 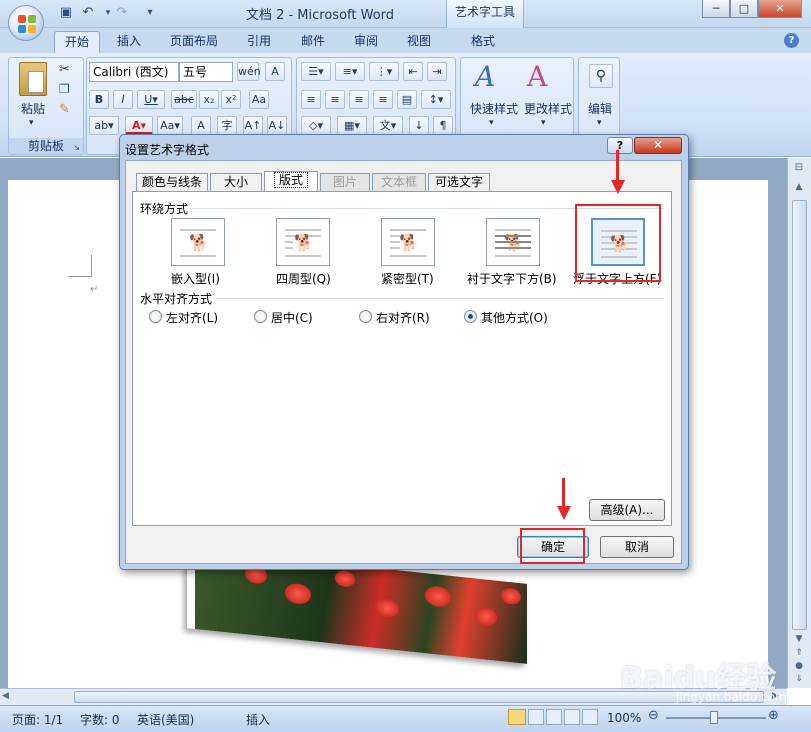 I want to click on cut-icon: ✂, so click(x=64, y=69).